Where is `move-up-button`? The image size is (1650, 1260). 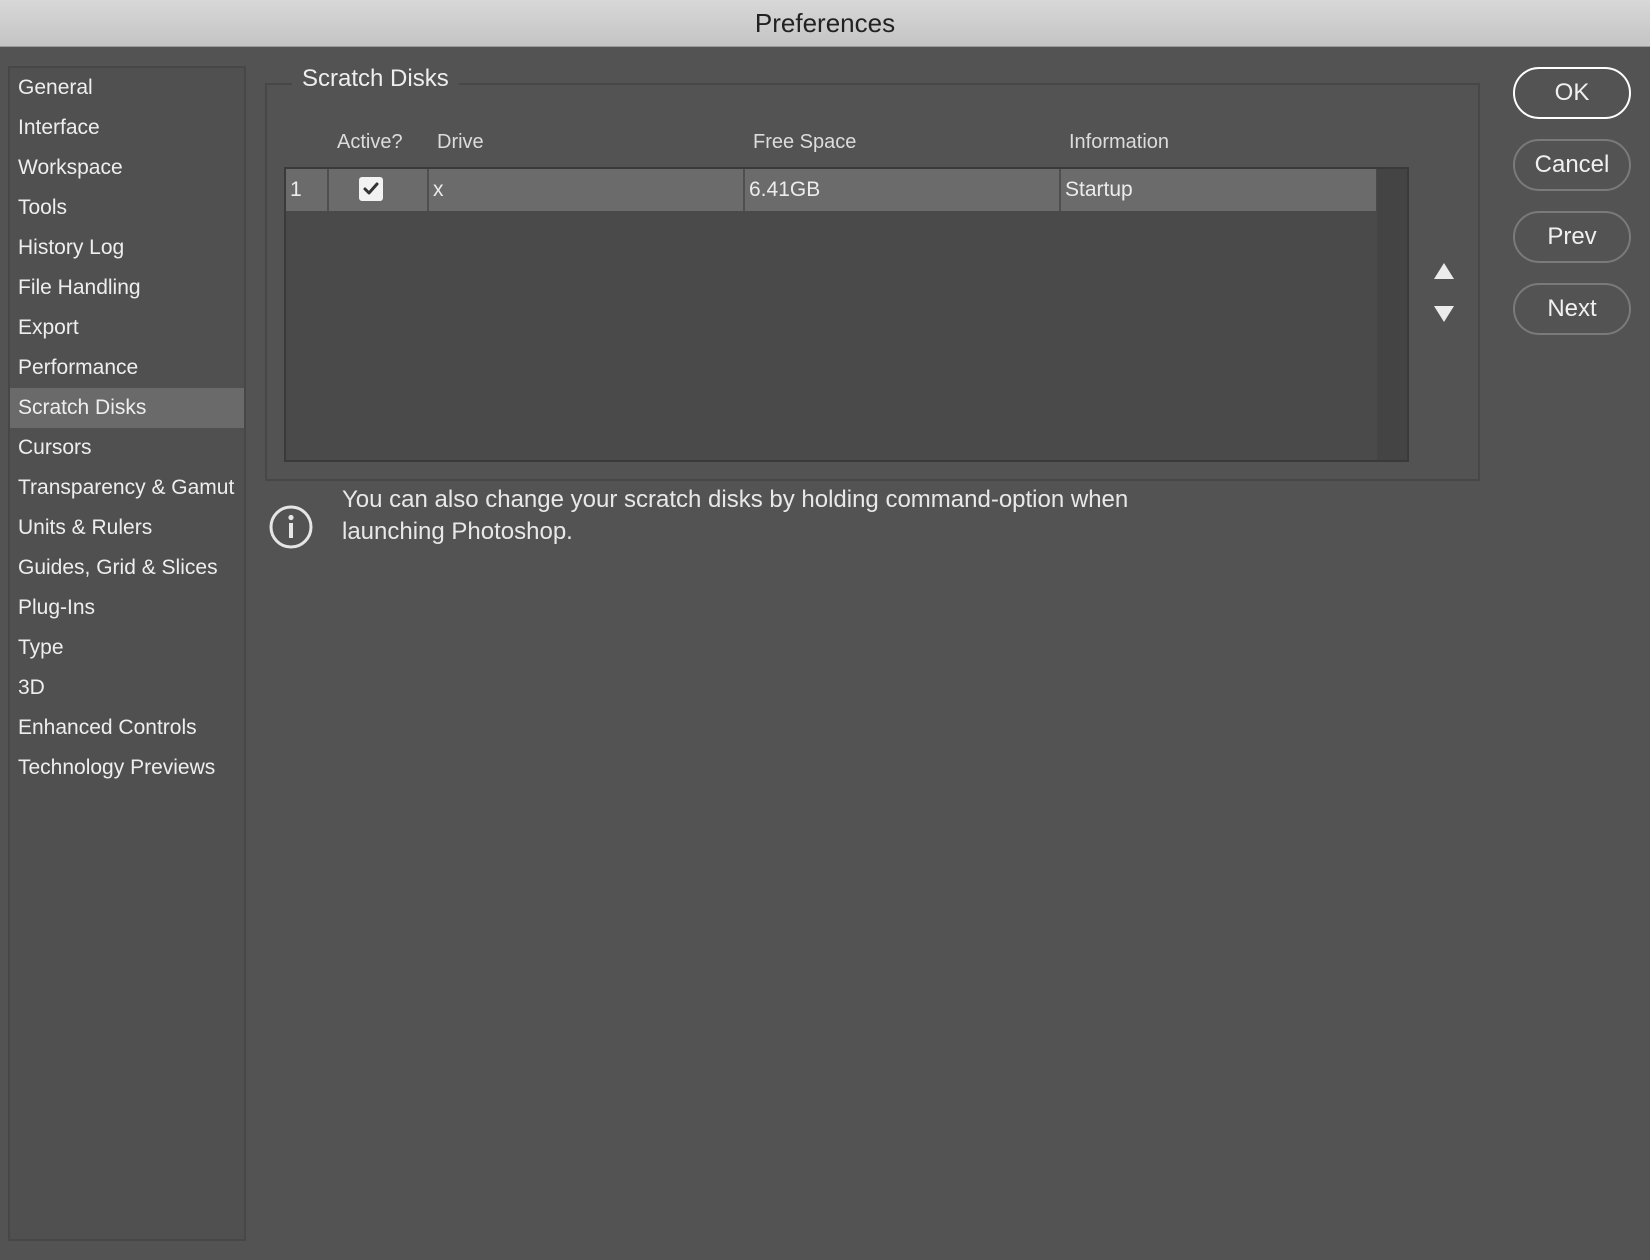
move-up-button is located at coordinates (1444, 273).